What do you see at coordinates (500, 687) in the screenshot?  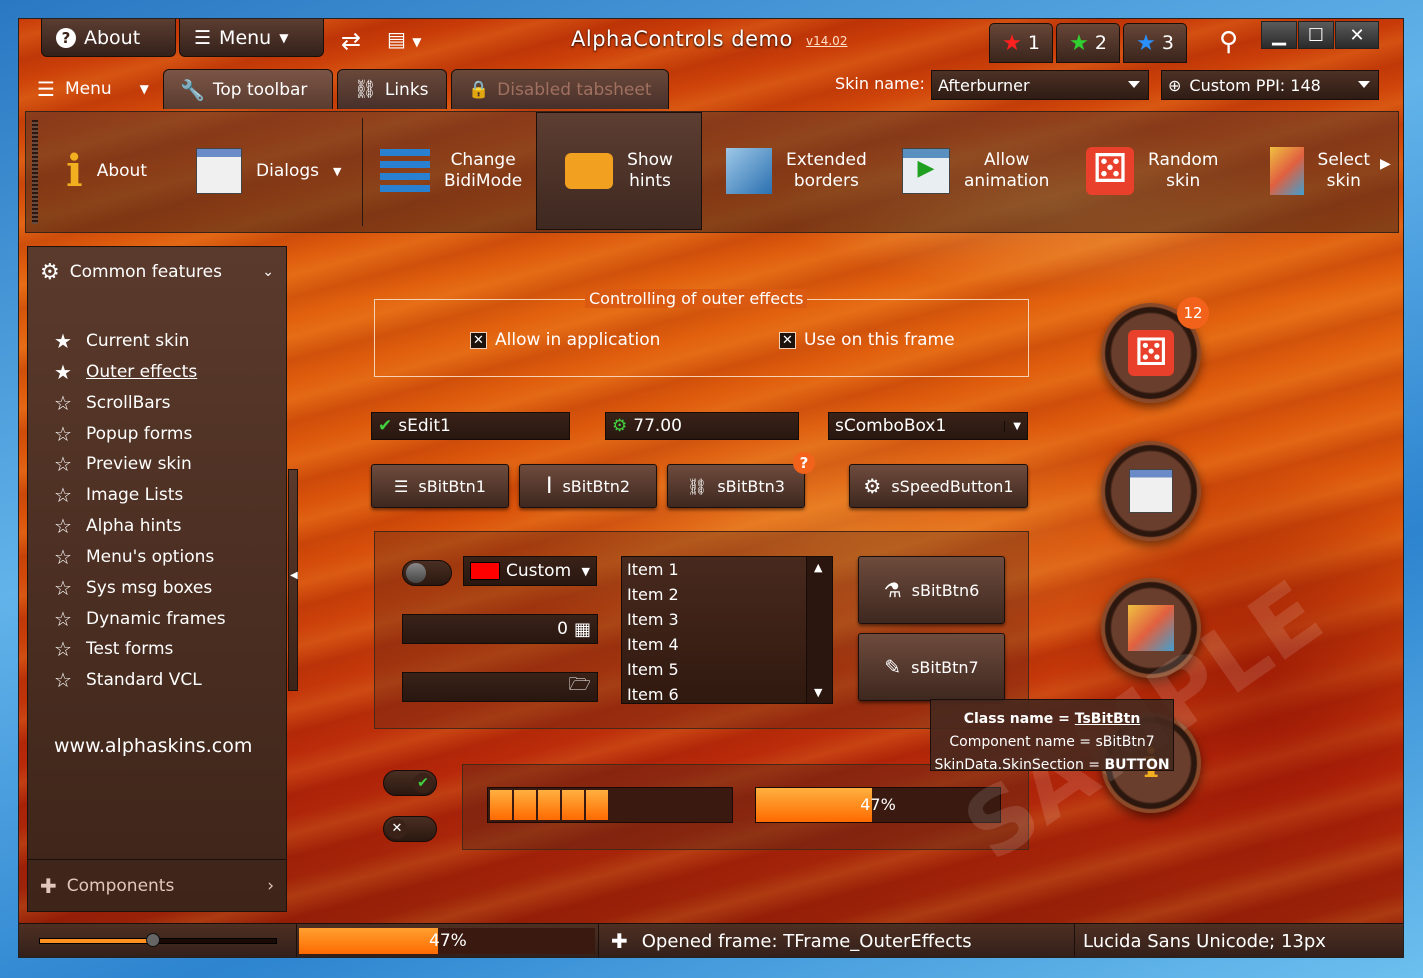 I see `directory-edit-field: 🗁` at bounding box center [500, 687].